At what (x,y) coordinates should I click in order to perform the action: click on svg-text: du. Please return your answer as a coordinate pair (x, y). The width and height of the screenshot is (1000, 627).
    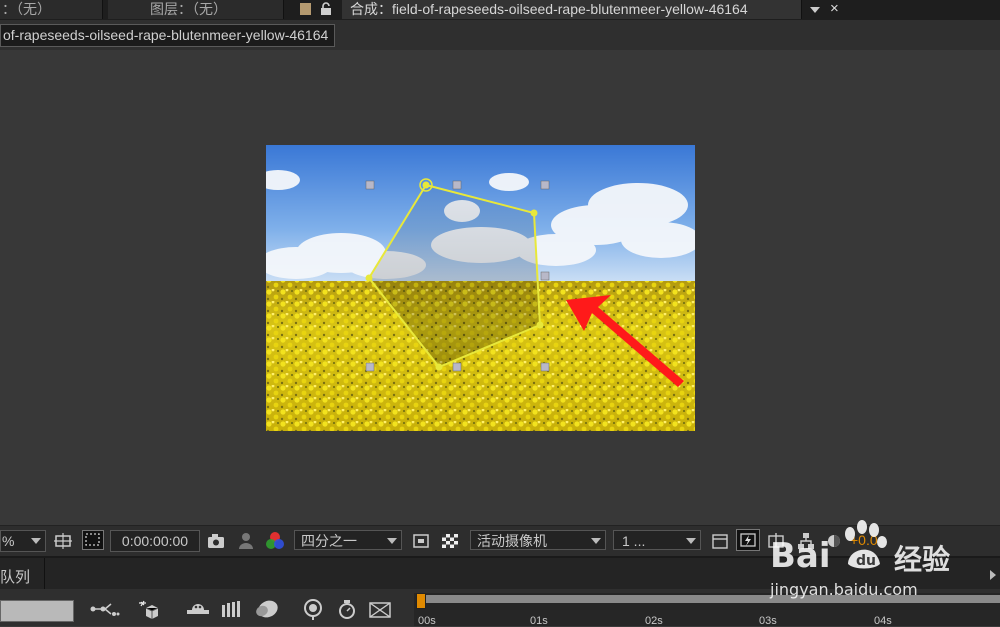
    Looking at the image, I should click on (866, 561).